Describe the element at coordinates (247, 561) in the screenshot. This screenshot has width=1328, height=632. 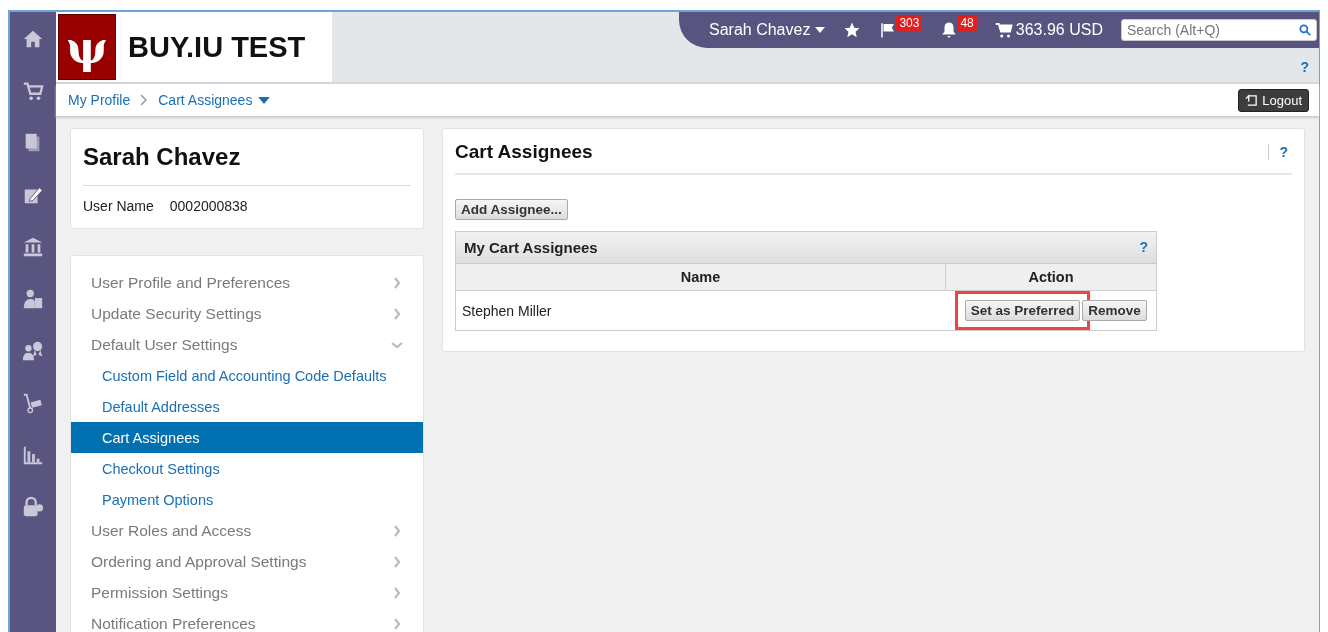
I see `menu-item: Ordering and Approval Settings` at that location.